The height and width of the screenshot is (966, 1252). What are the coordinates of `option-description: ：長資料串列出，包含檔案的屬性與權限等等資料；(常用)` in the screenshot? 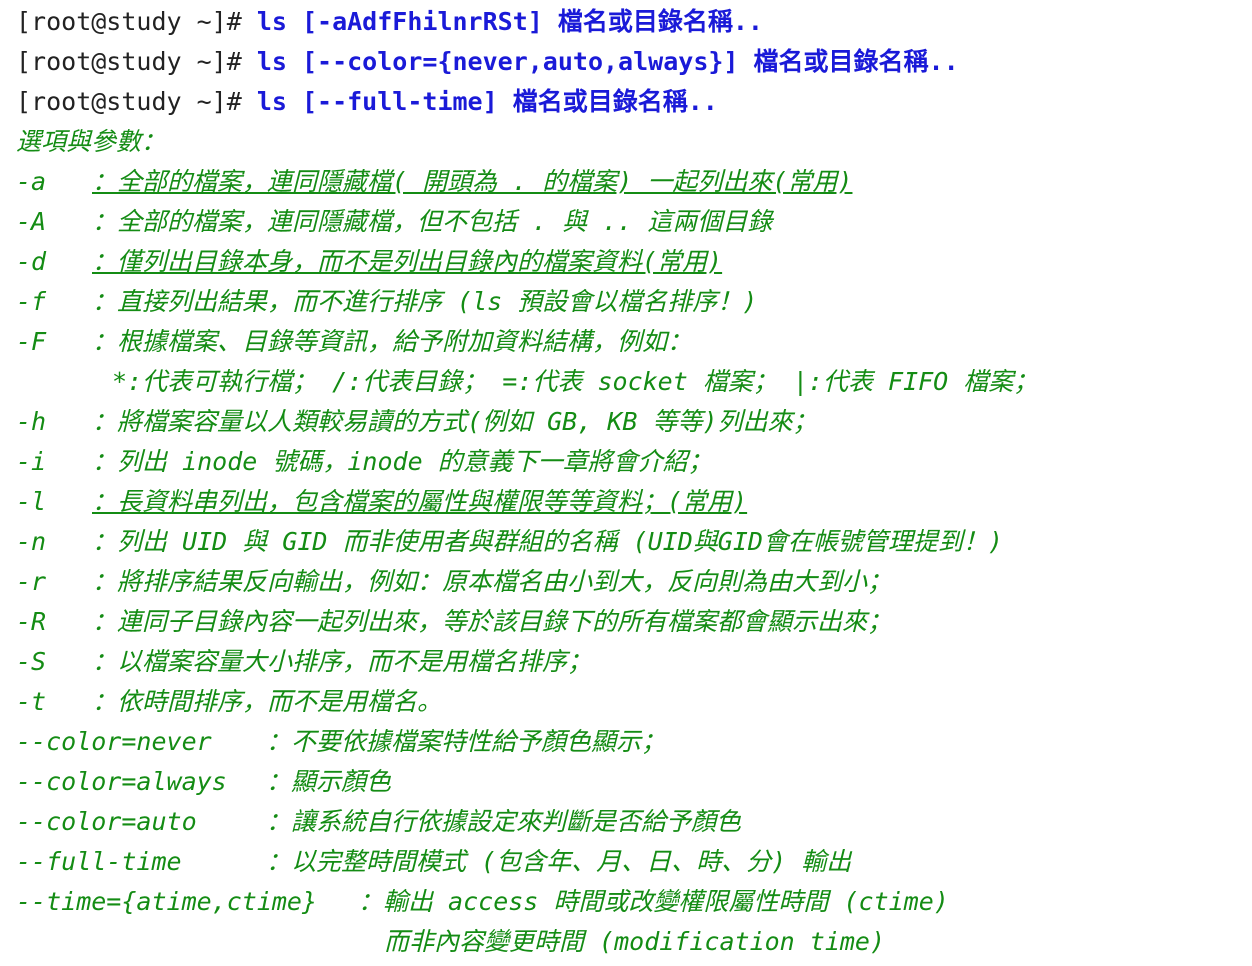 It's located at (420, 501).